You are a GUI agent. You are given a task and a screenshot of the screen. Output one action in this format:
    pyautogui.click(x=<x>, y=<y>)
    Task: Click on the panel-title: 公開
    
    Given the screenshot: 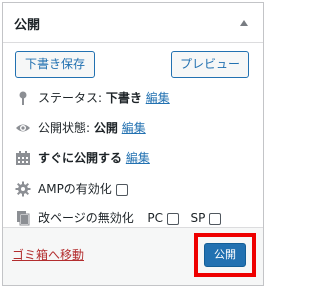 What is the action you would take?
    pyautogui.click(x=27, y=25)
    